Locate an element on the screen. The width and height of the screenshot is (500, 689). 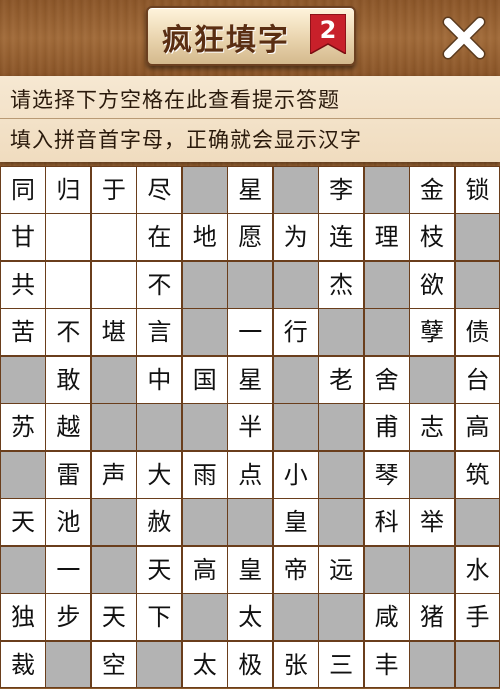
puzzle-cell: 点 is located at coordinates (250, 474).